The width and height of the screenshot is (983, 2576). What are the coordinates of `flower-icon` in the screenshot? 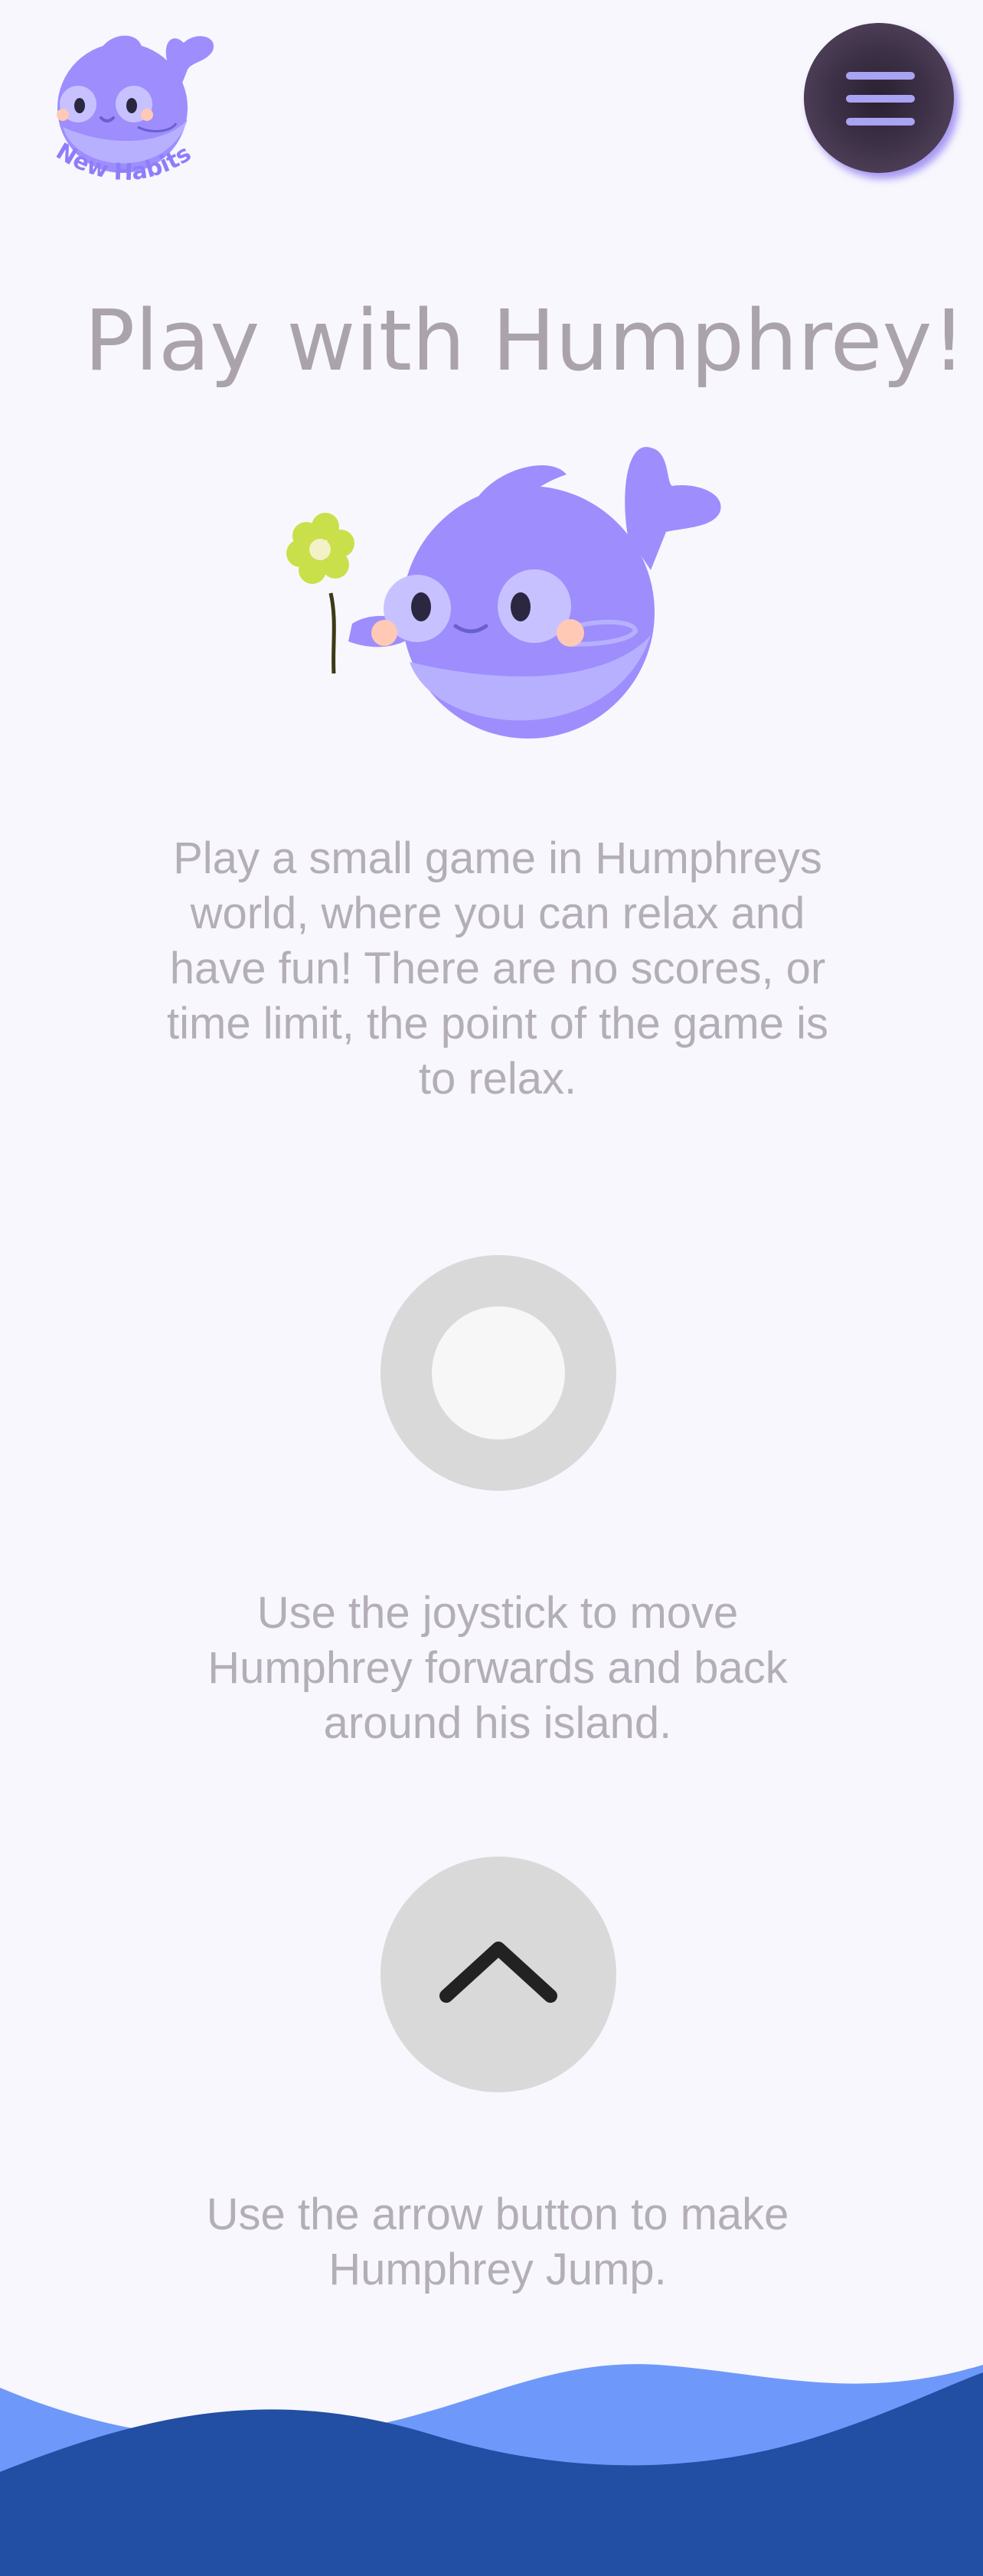 It's located at (320, 548).